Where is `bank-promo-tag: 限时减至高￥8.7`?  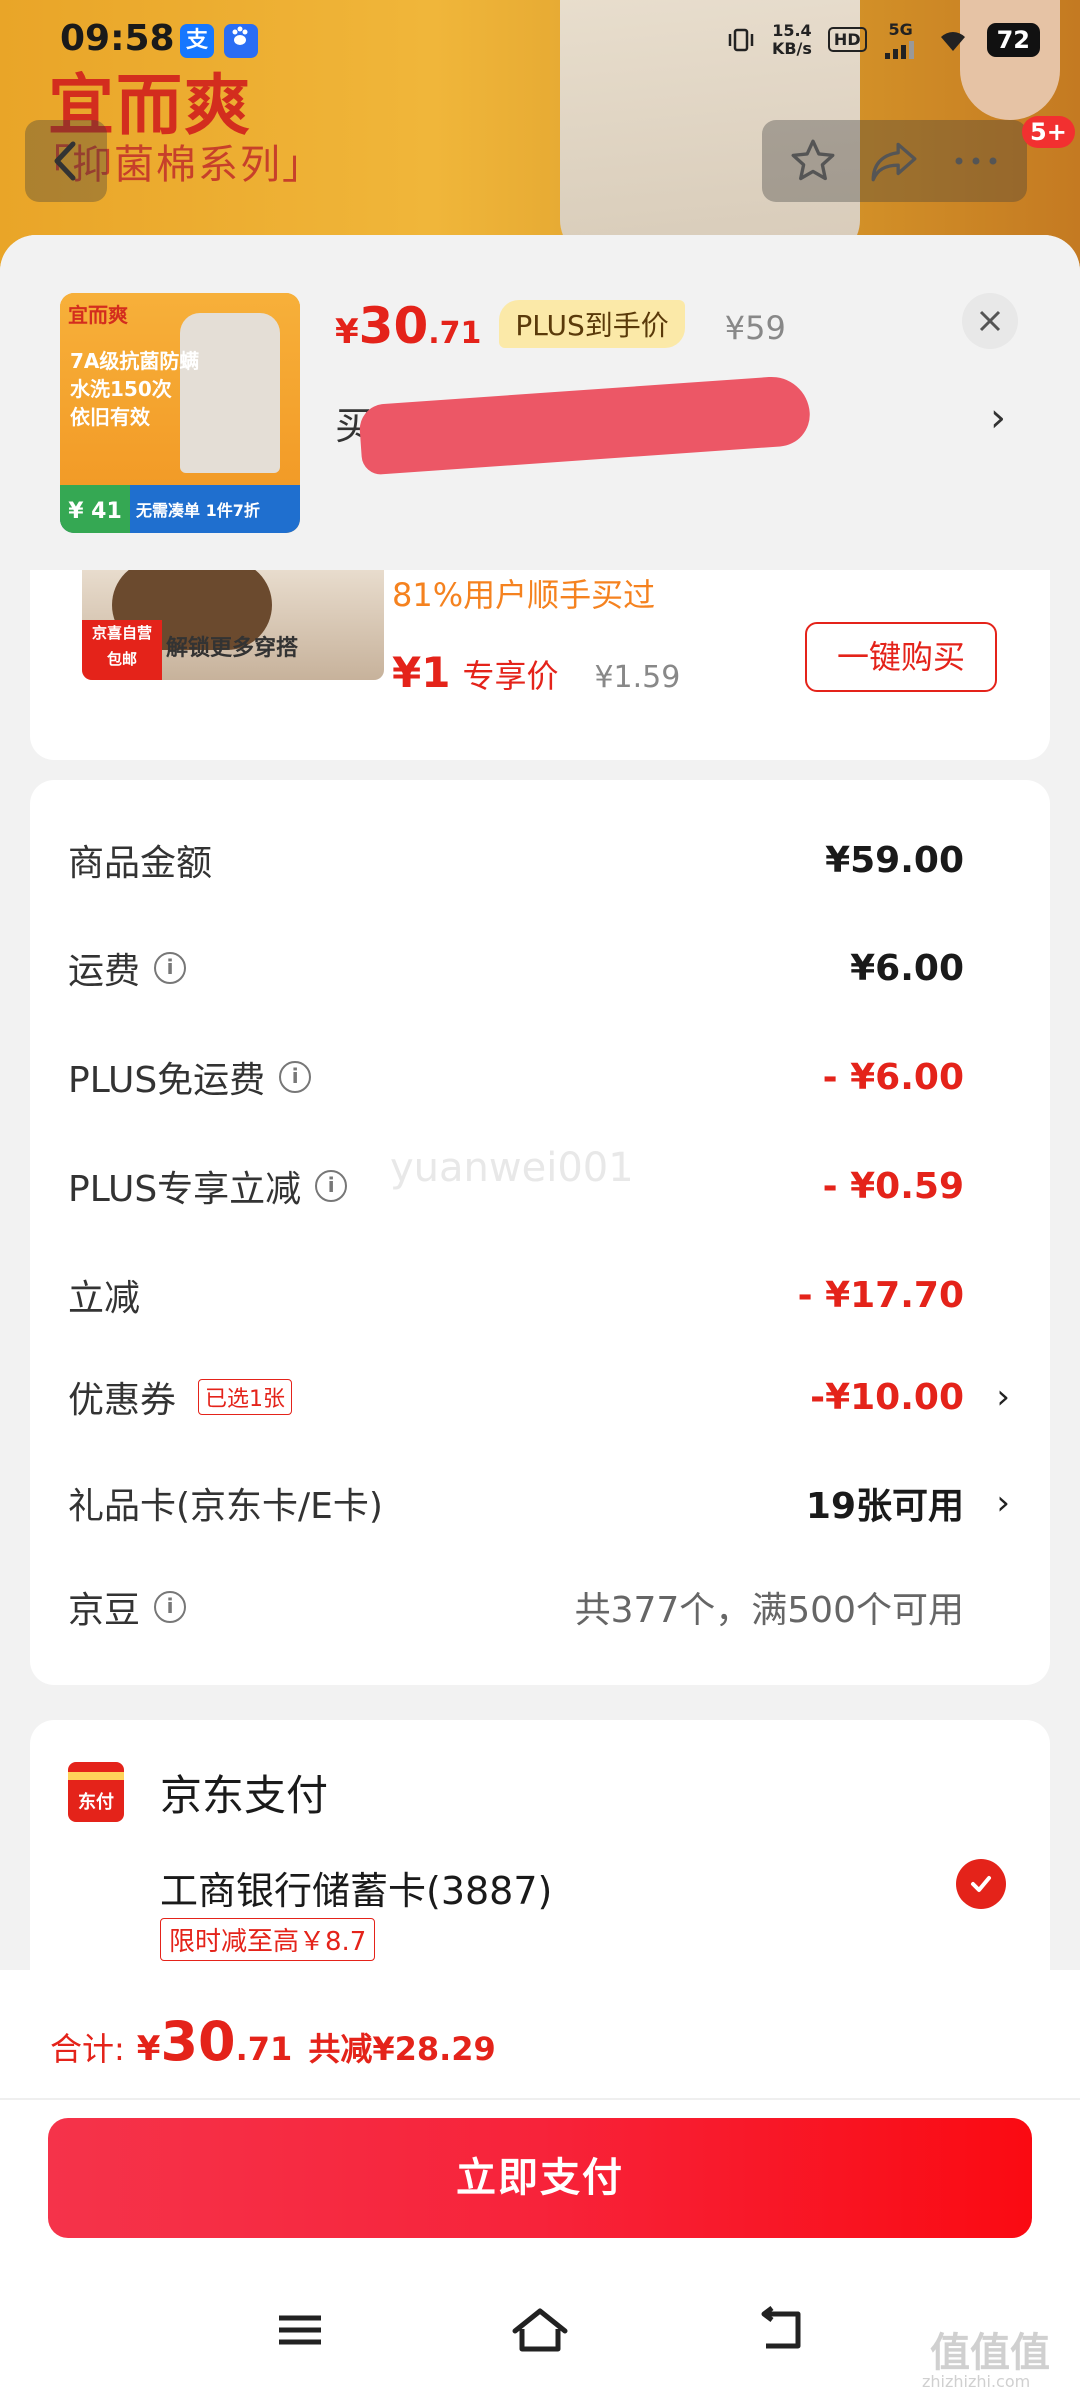
bank-promo-tag: 限时减至高￥8.7 is located at coordinates (268, 1939).